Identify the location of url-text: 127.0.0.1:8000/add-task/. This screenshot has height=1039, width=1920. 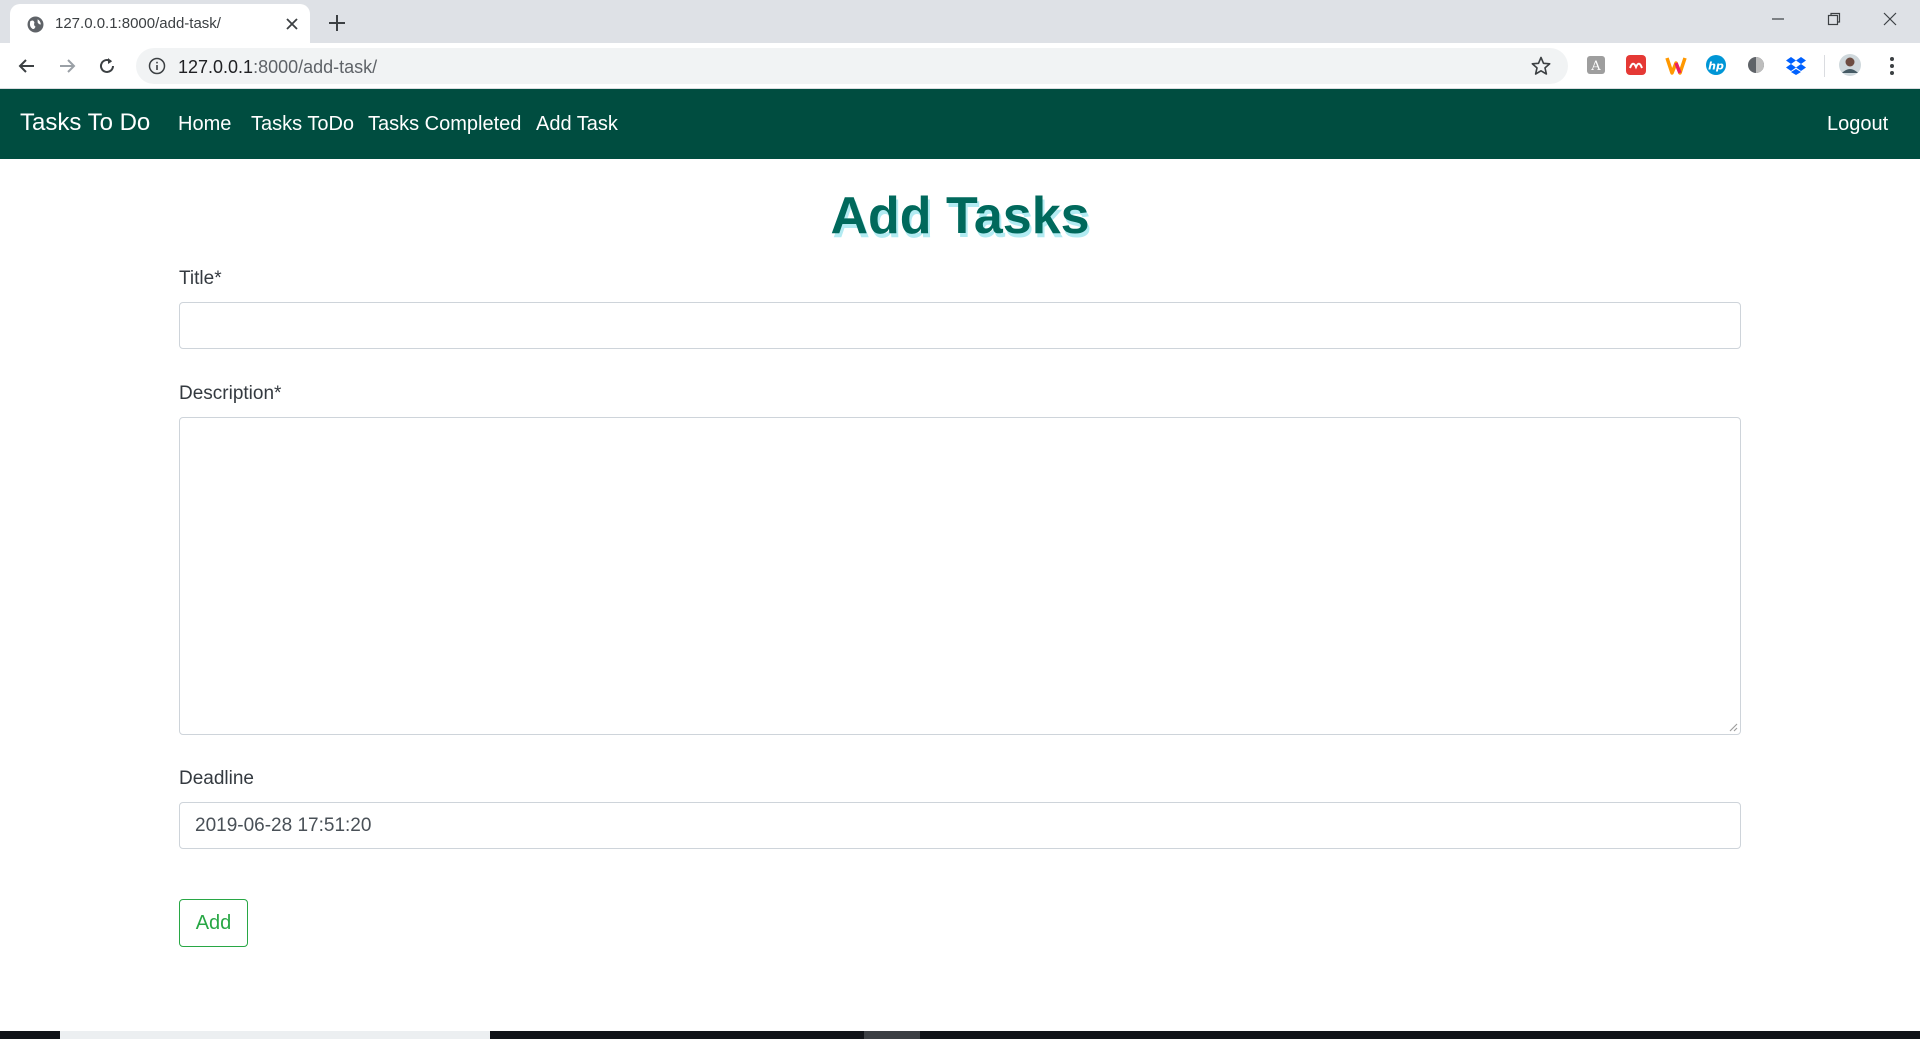
(277, 67).